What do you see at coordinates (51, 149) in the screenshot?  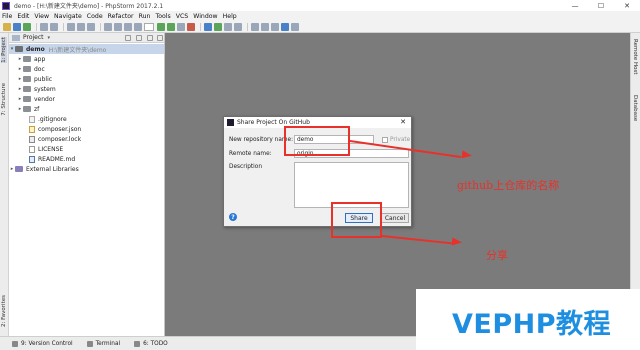 I see `file-label: LICENSE` at bounding box center [51, 149].